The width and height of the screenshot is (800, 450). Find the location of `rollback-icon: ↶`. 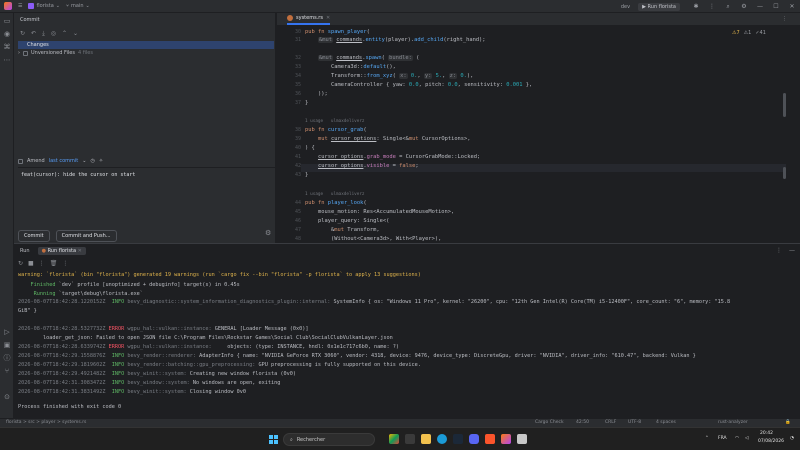

rollback-icon: ↶ is located at coordinates (33, 34).